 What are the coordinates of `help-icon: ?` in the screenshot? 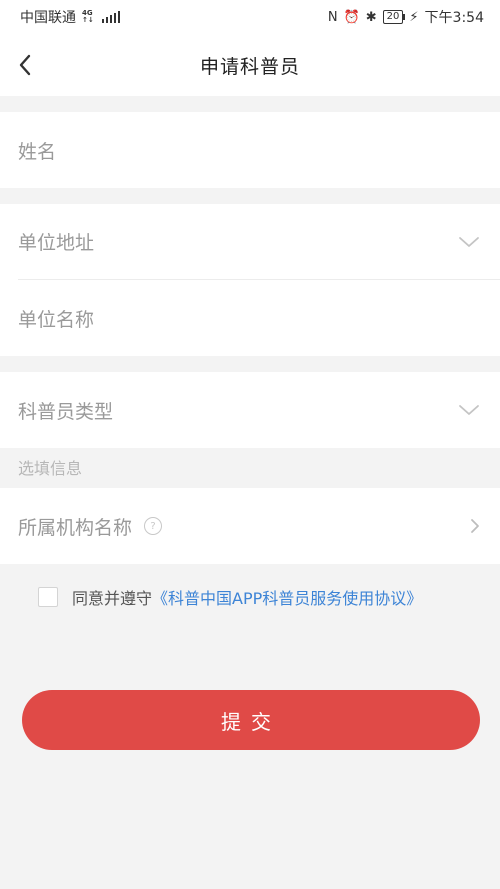 It's located at (153, 526).